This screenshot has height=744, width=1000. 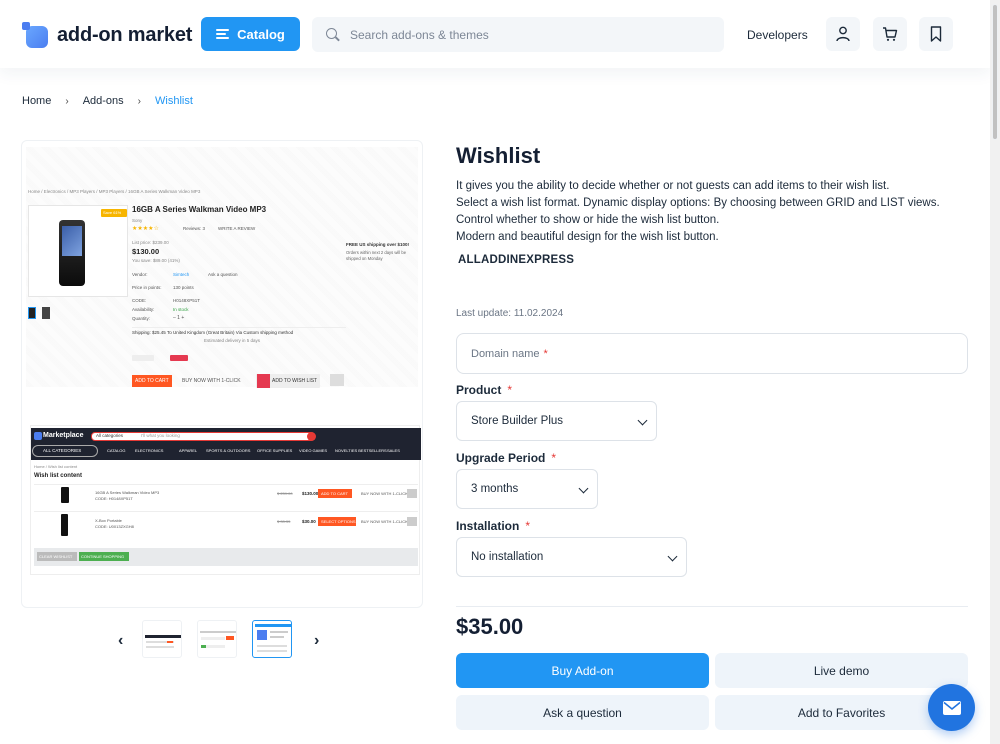 I want to click on vendor-name: ALLADDINEXPRESS, so click(x=516, y=260).